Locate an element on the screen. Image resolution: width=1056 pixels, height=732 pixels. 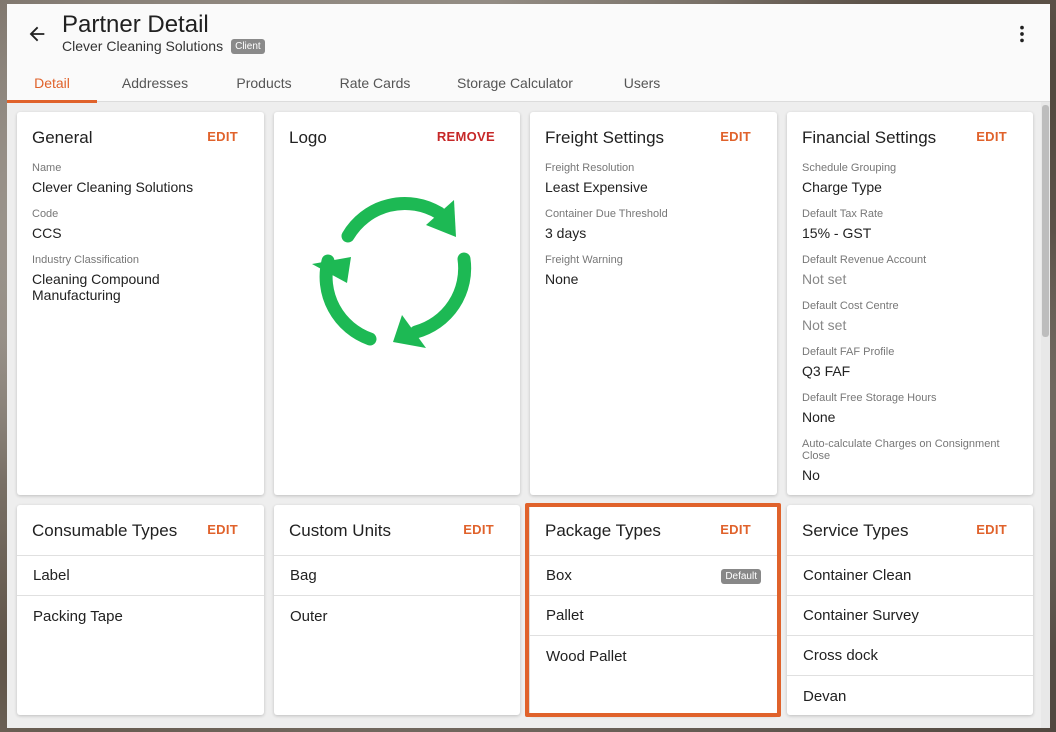
card-title: Financial Settings is located at coordinates (869, 137).